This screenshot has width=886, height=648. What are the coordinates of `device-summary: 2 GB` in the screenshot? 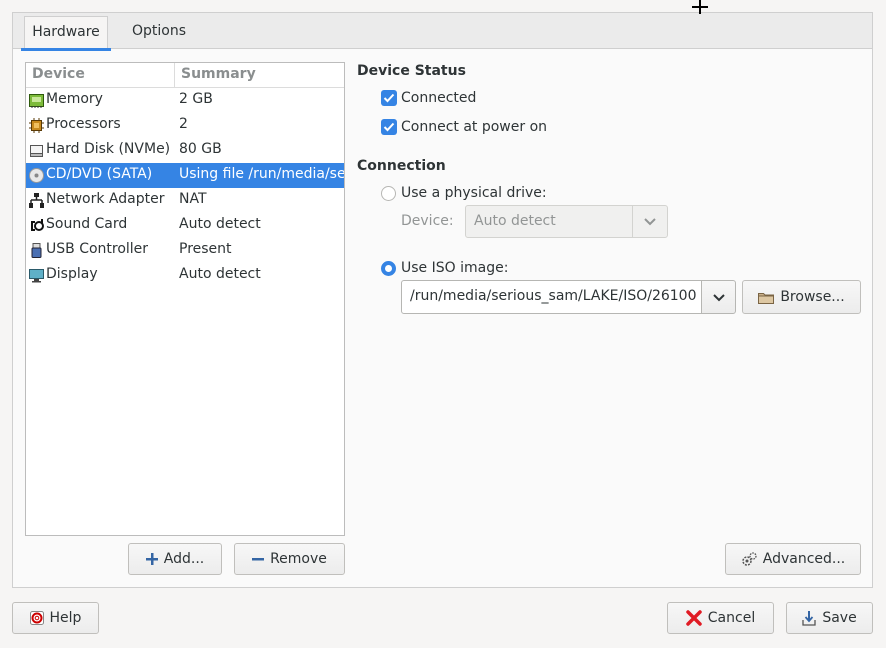 It's located at (196, 99).